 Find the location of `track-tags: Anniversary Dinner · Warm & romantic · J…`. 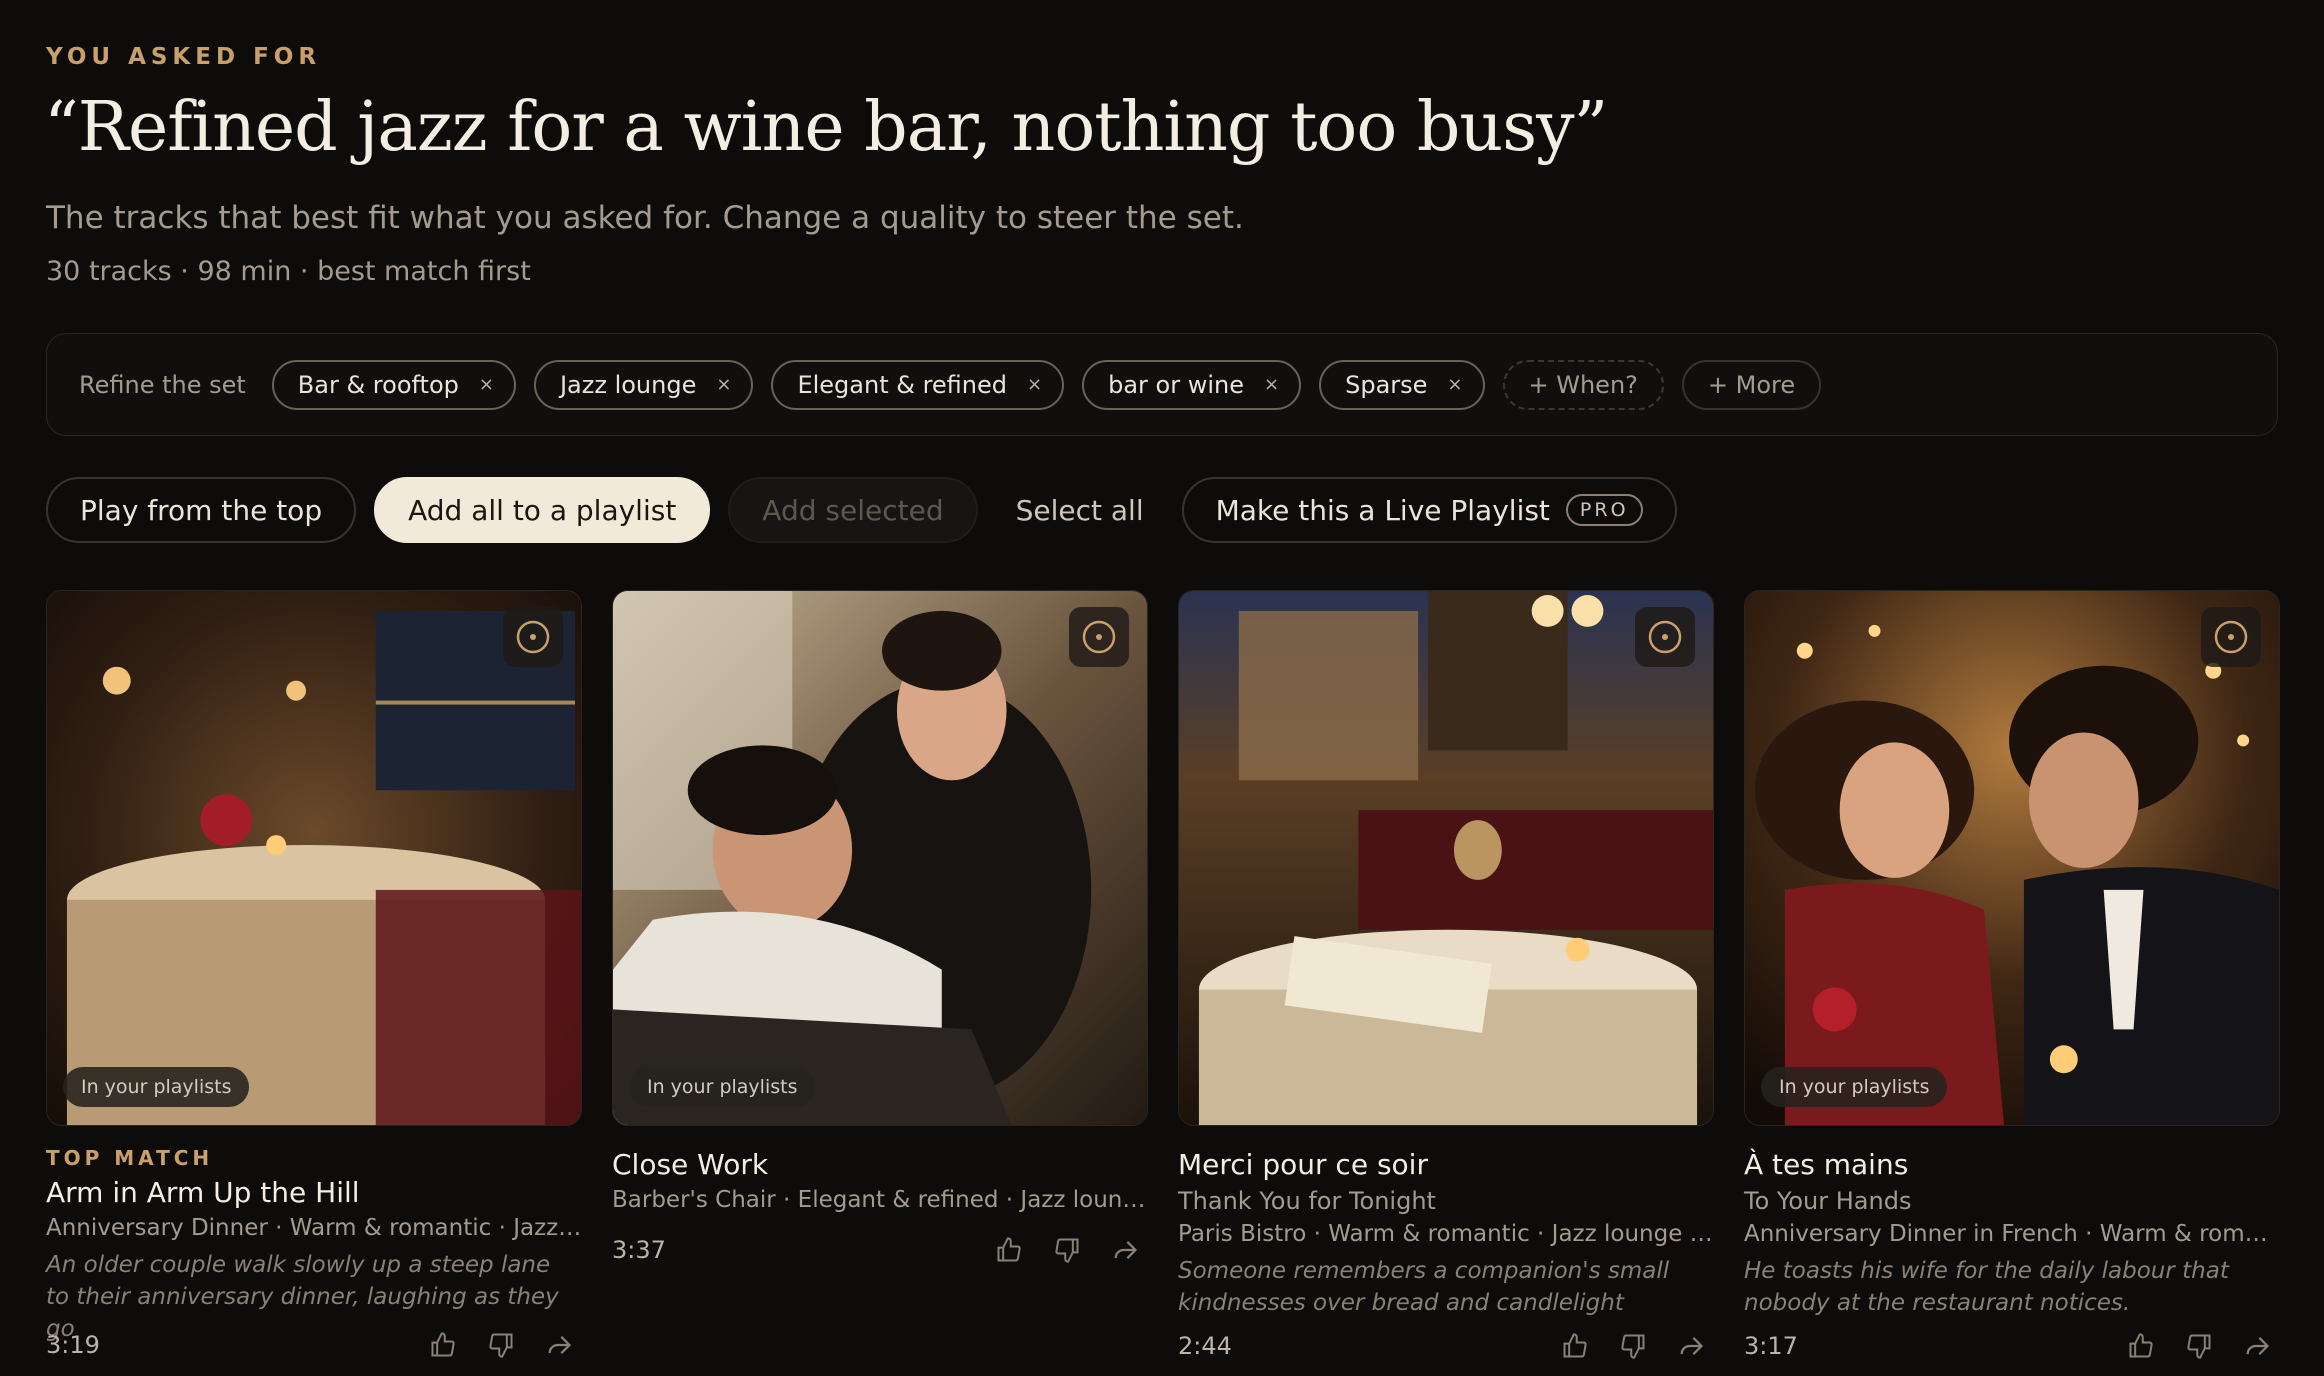

track-tags: Anniversary Dinner · Warm & romantic · J… is located at coordinates (314, 1228).